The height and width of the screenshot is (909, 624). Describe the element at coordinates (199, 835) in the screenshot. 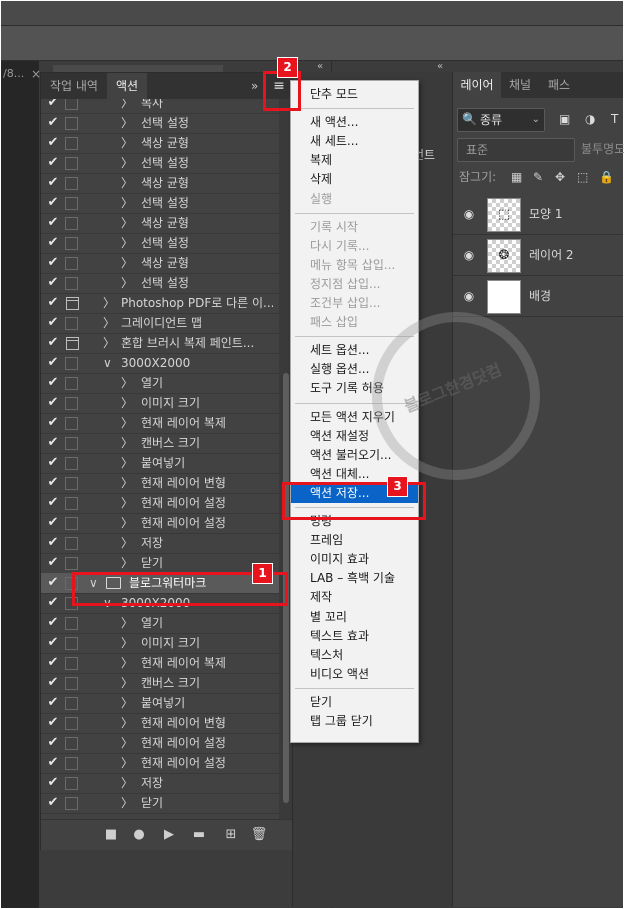

I see `new-set-icon: ▬` at that location.